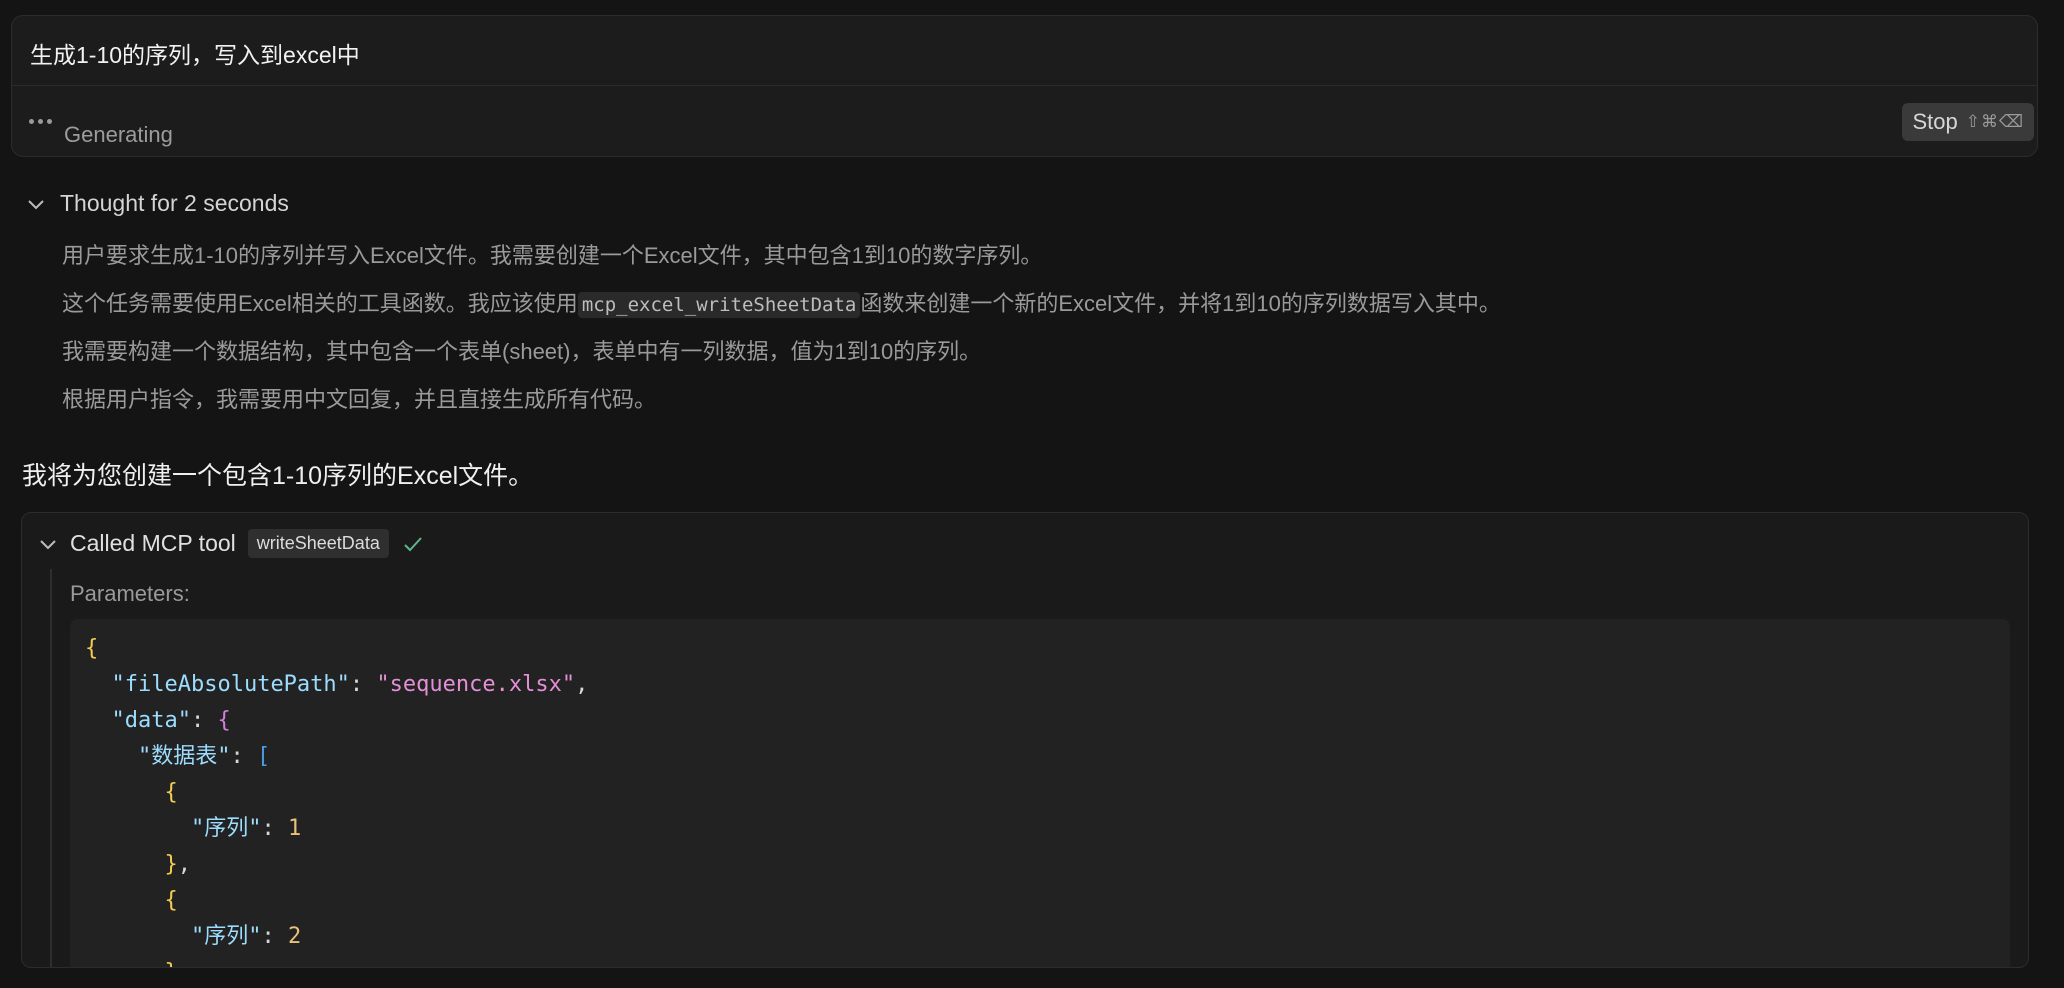  I want to click on thought-text: 这个任务需要使用Excel相关的工具函数。我应该使用, so click(320, 303).